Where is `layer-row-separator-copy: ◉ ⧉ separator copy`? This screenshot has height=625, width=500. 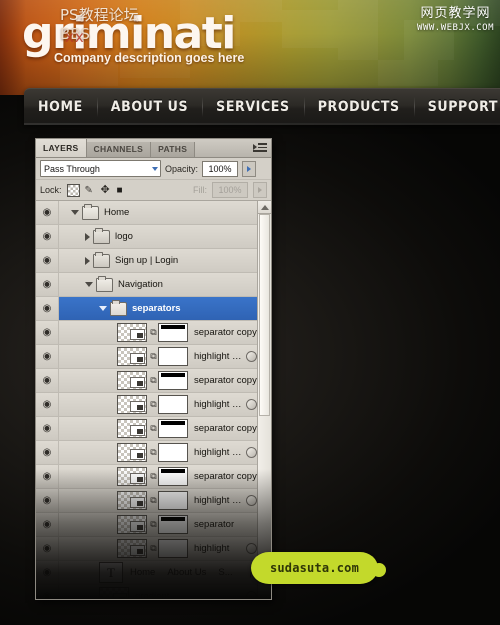 layer-row-separator-copy: ◉ ⧉ separator copy is located at coordinates (153, 477).